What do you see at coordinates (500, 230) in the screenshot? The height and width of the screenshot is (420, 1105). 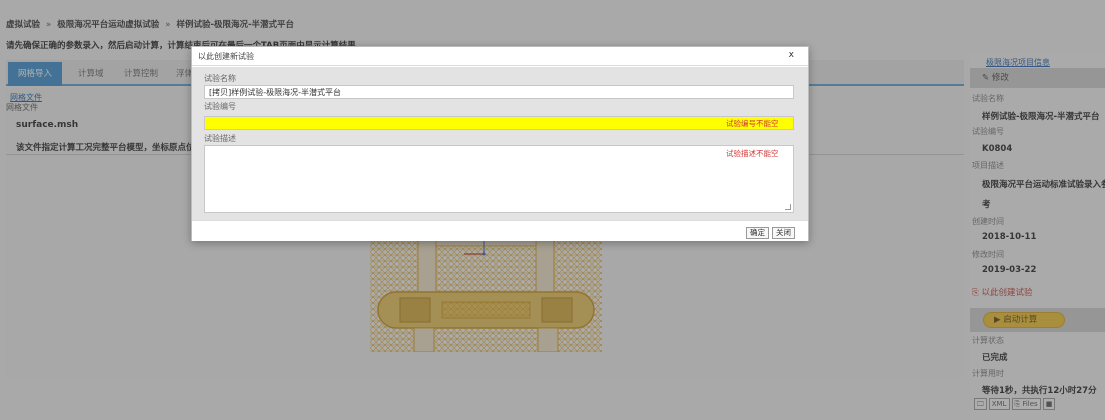 I see `dialog-footer: 确定 关闭` at bounding box center [500, 230].